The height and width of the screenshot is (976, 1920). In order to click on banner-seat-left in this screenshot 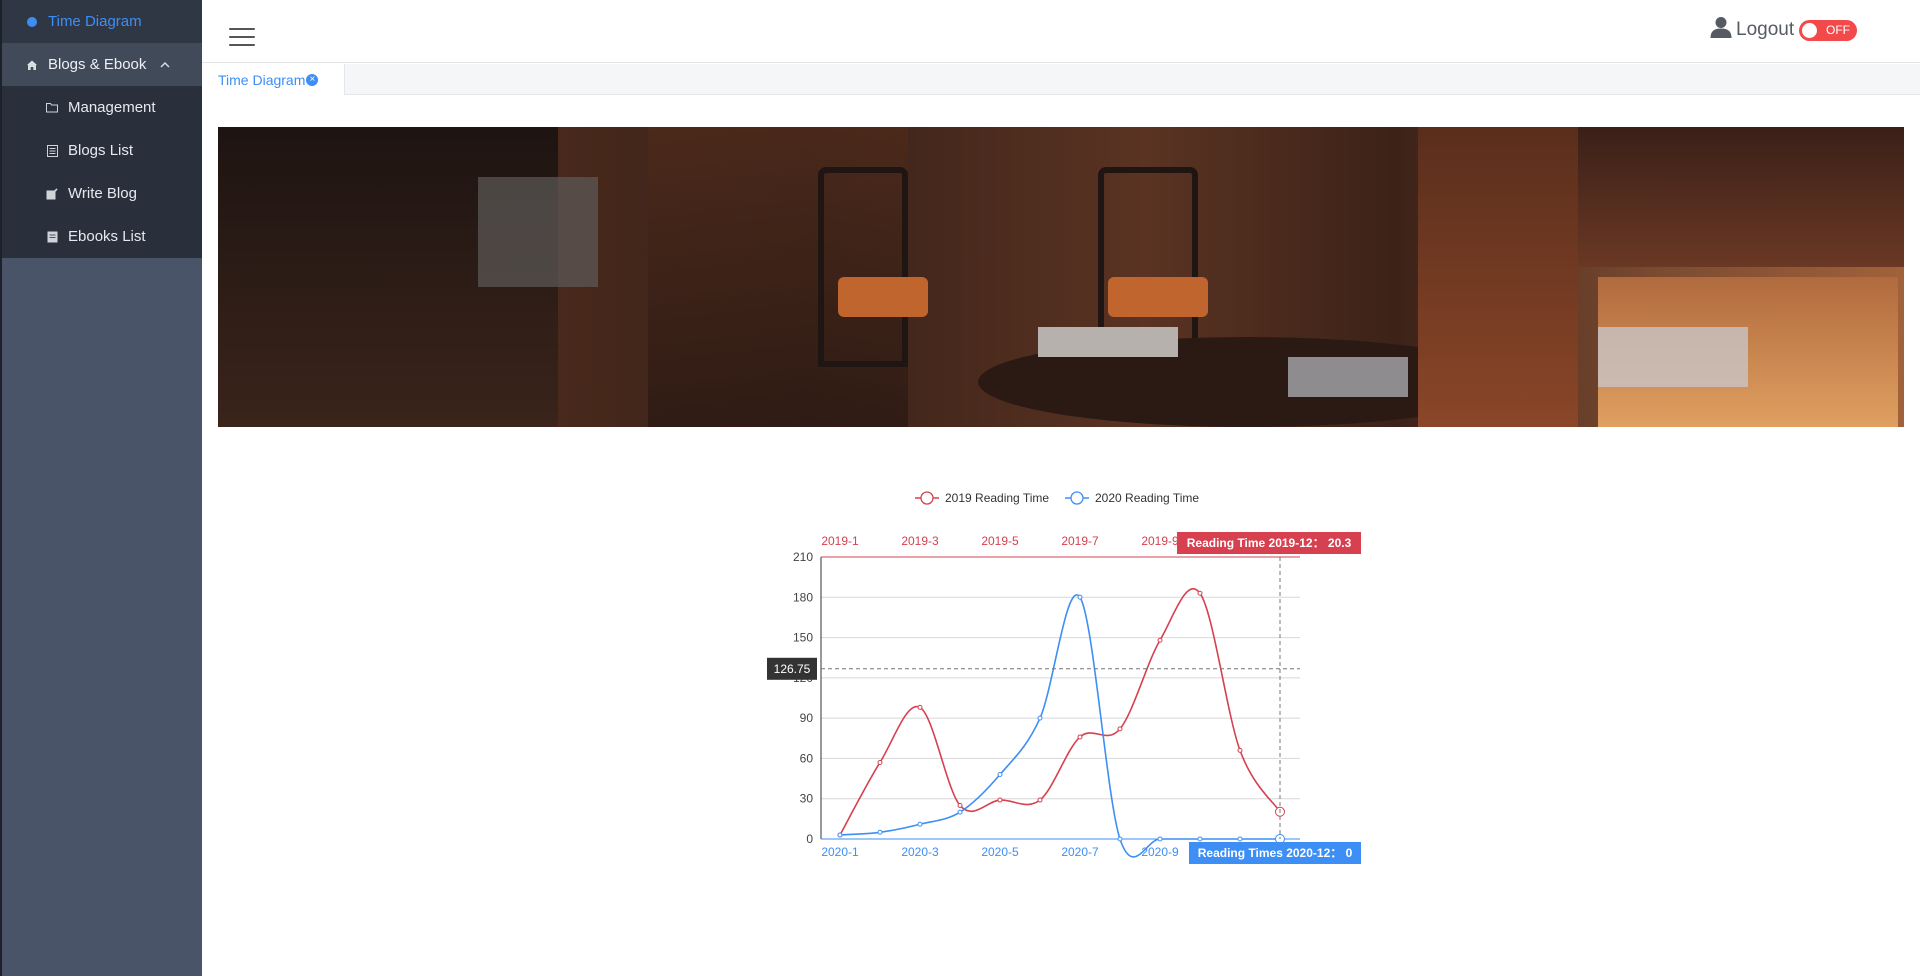, I will do `click(883, 297)`.